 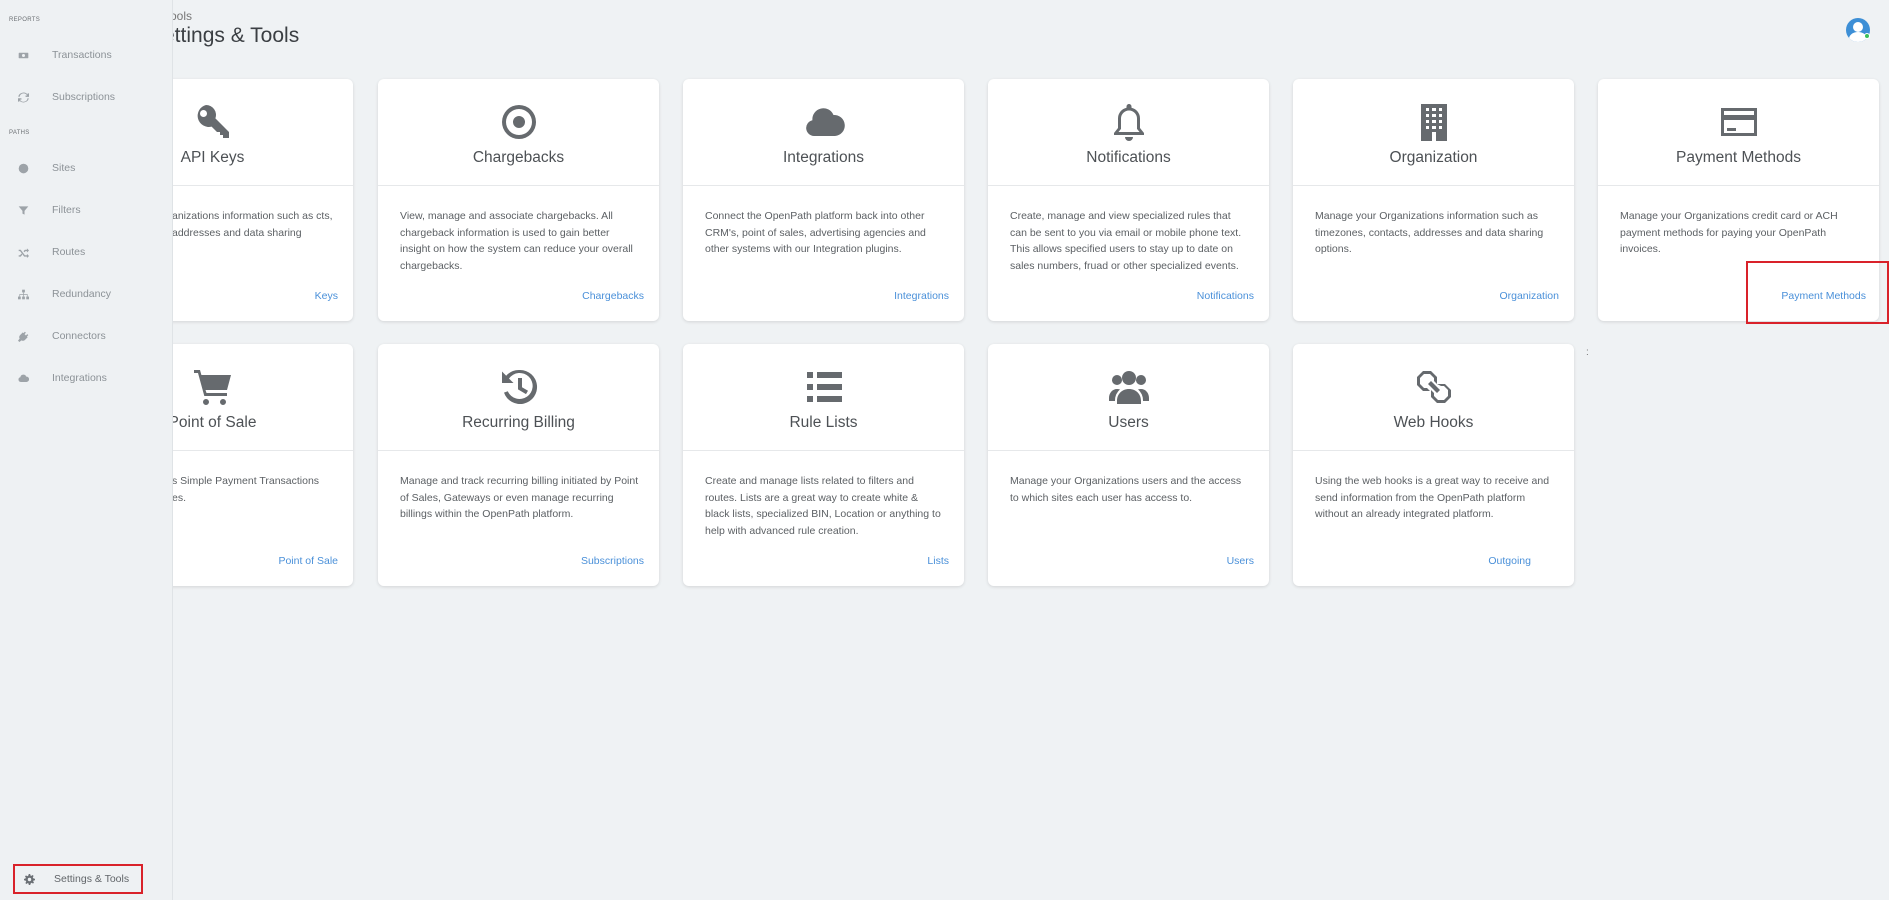 What do you see at coordinates (1128, 157) in the screenshot?
I see `card-title: Notifications` at bounding box center [1128, 157].